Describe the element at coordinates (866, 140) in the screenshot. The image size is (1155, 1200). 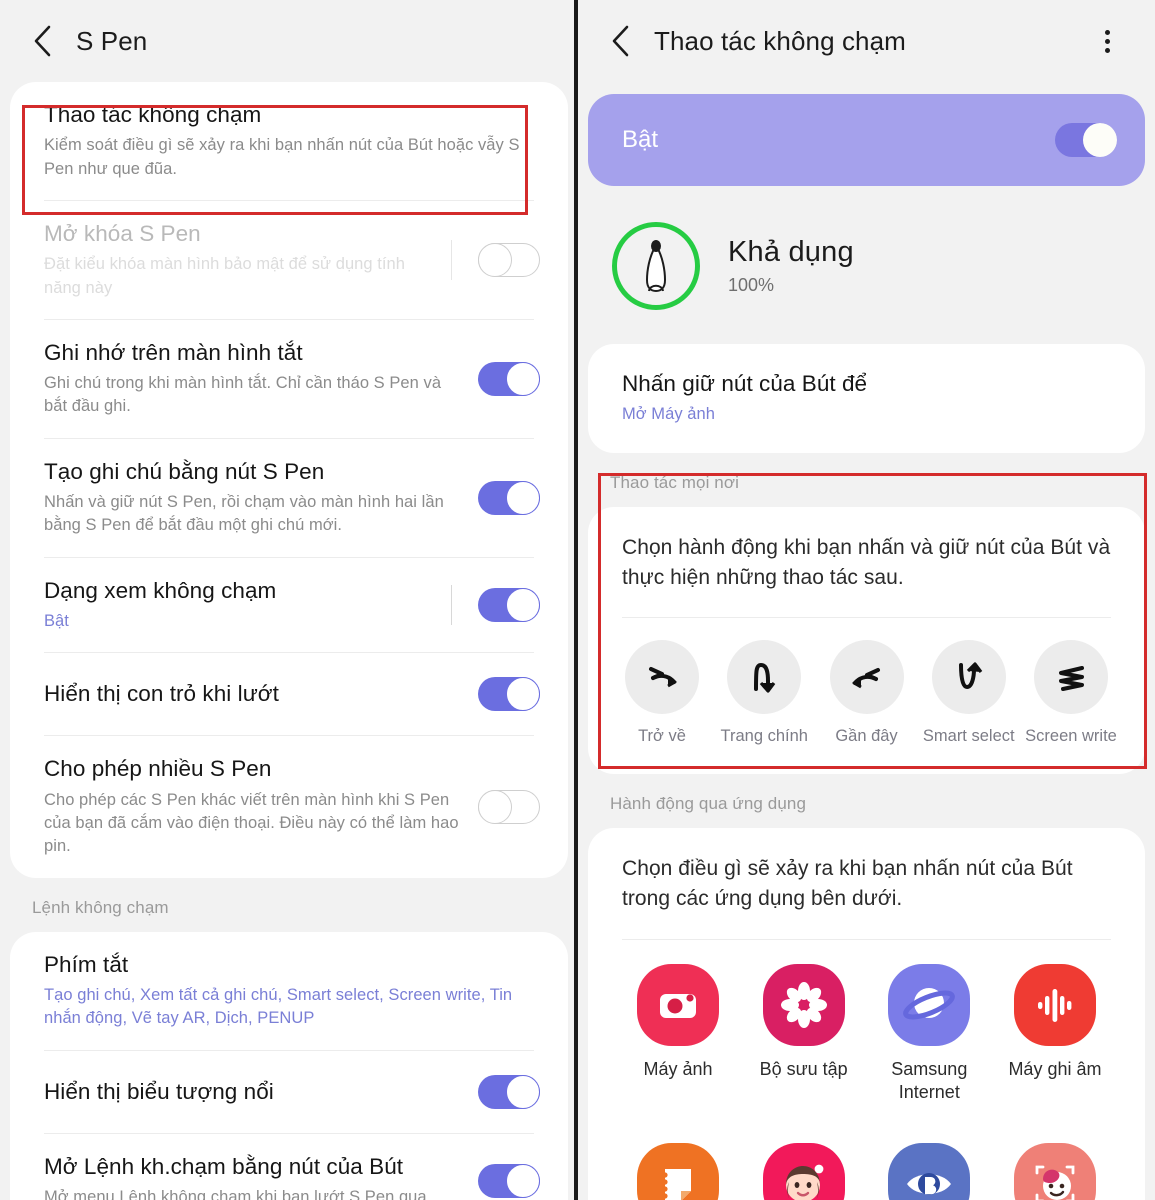
I see `master-toggle-banner: Bật` at that location.